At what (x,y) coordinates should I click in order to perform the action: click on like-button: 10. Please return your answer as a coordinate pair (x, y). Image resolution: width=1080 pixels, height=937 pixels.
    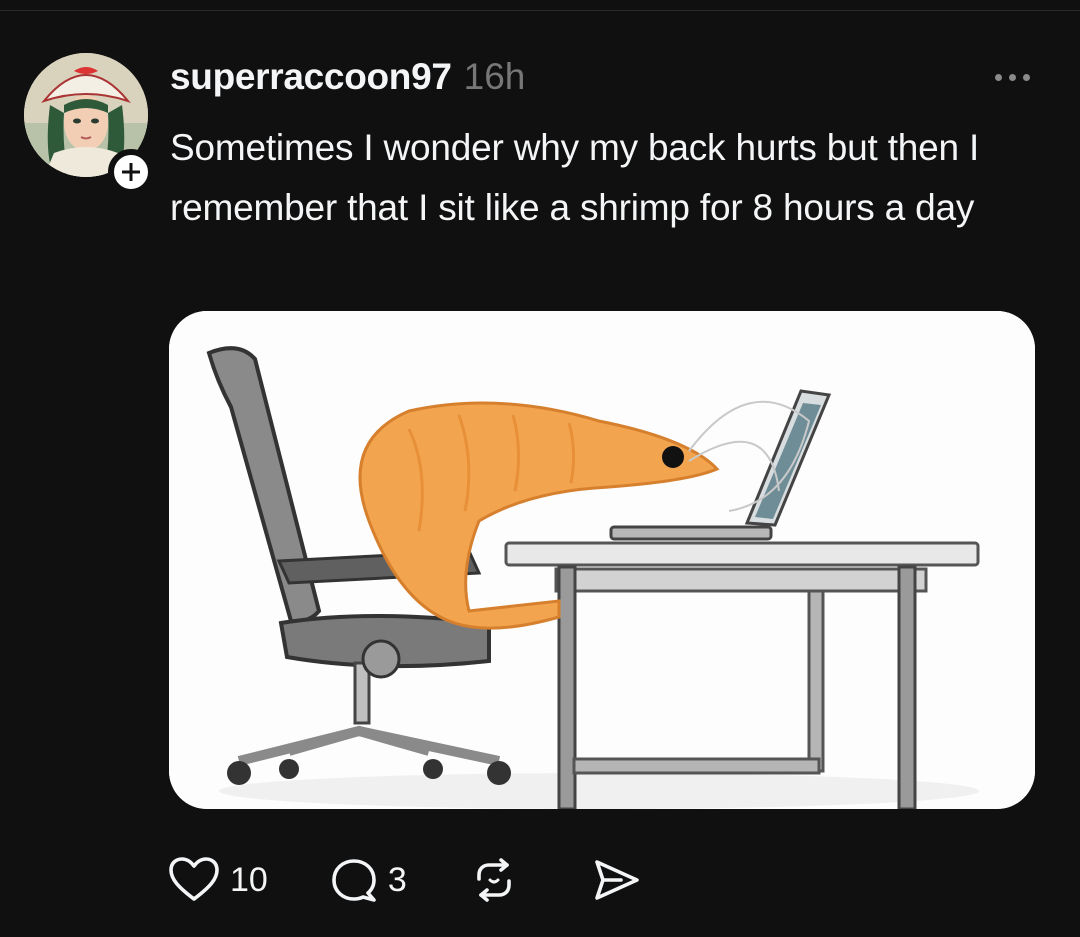
    Looking at the image, I should click on (218, 880).